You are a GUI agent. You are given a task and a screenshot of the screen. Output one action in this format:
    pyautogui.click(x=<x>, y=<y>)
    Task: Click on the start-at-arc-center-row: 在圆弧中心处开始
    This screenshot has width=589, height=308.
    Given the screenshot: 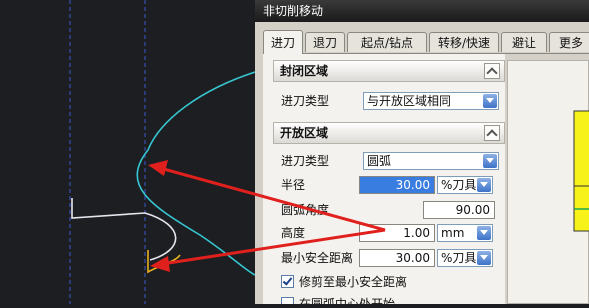 What is the action you would take?
    pyautogui.click(x=381, y=300)
    